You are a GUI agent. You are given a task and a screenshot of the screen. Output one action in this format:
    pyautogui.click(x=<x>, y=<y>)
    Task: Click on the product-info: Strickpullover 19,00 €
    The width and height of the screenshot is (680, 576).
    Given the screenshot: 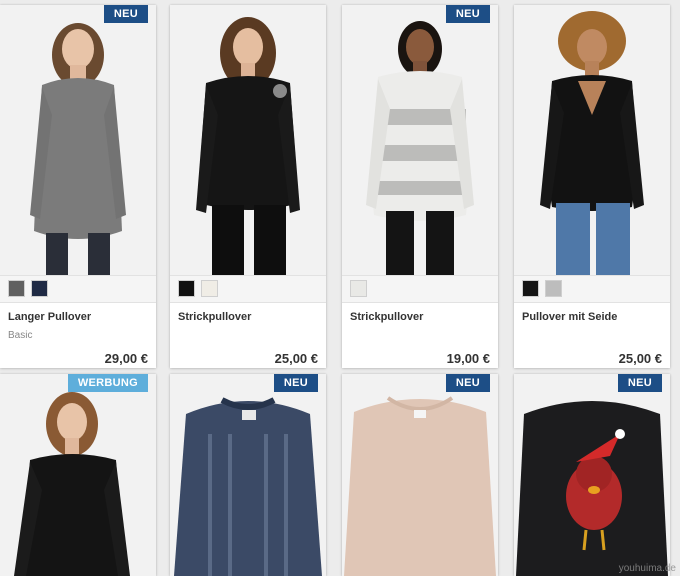 What is the action you would take?
    pyautogui.click(x=420, y=335)
    